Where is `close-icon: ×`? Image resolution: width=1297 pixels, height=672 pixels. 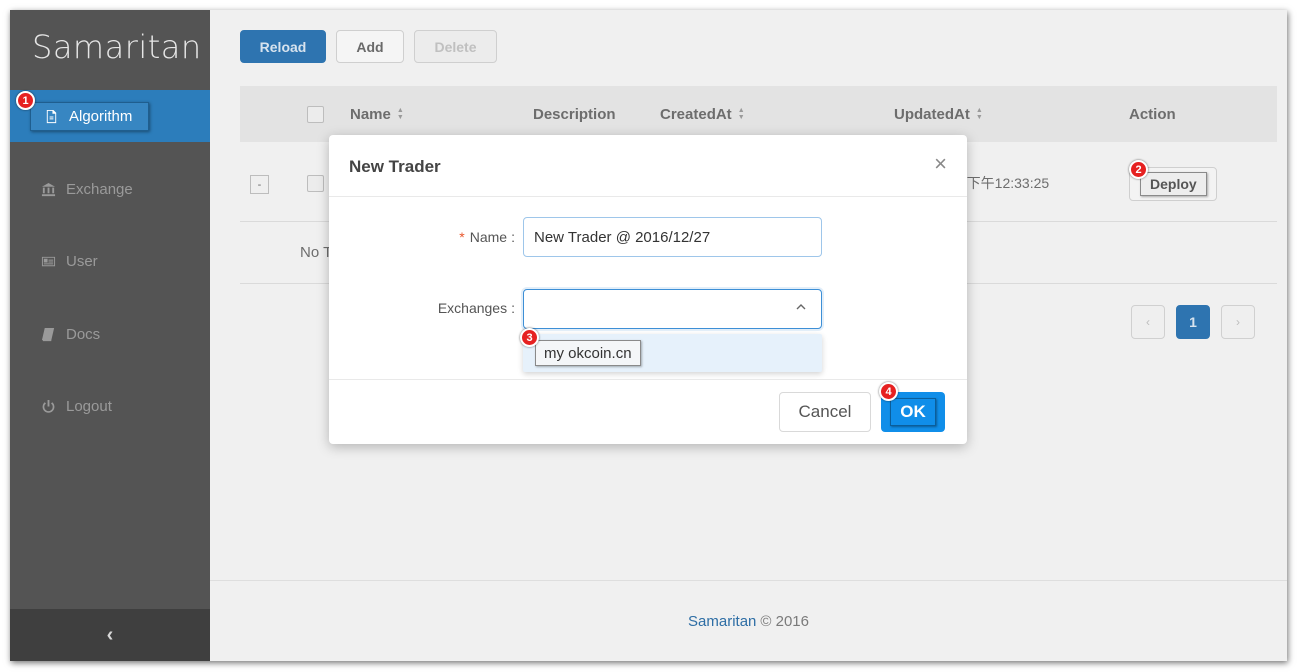 close-icon: × is located at coordinates (940, 164).